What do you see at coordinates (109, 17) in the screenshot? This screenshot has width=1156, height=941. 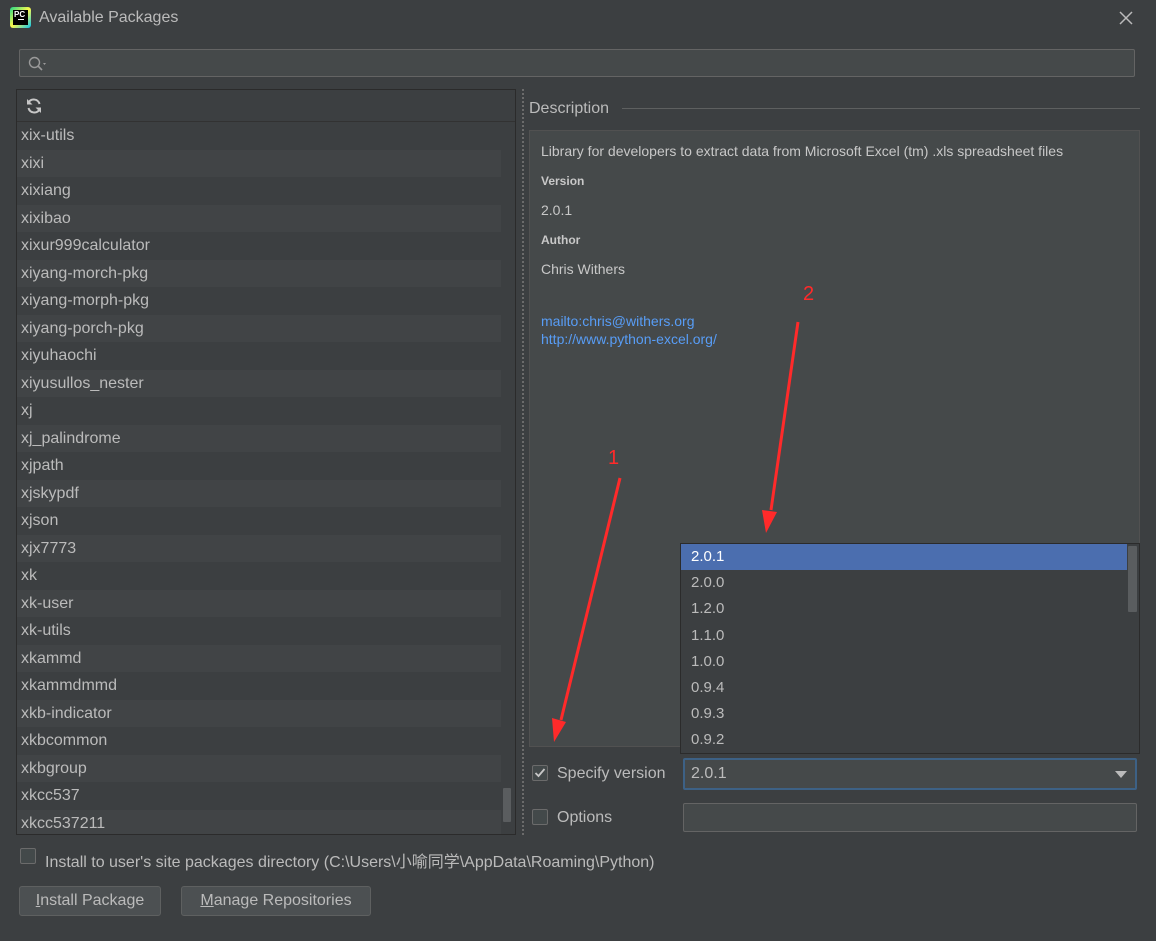 I see `window-title: Available Packages` at bounding box center [109, 17].